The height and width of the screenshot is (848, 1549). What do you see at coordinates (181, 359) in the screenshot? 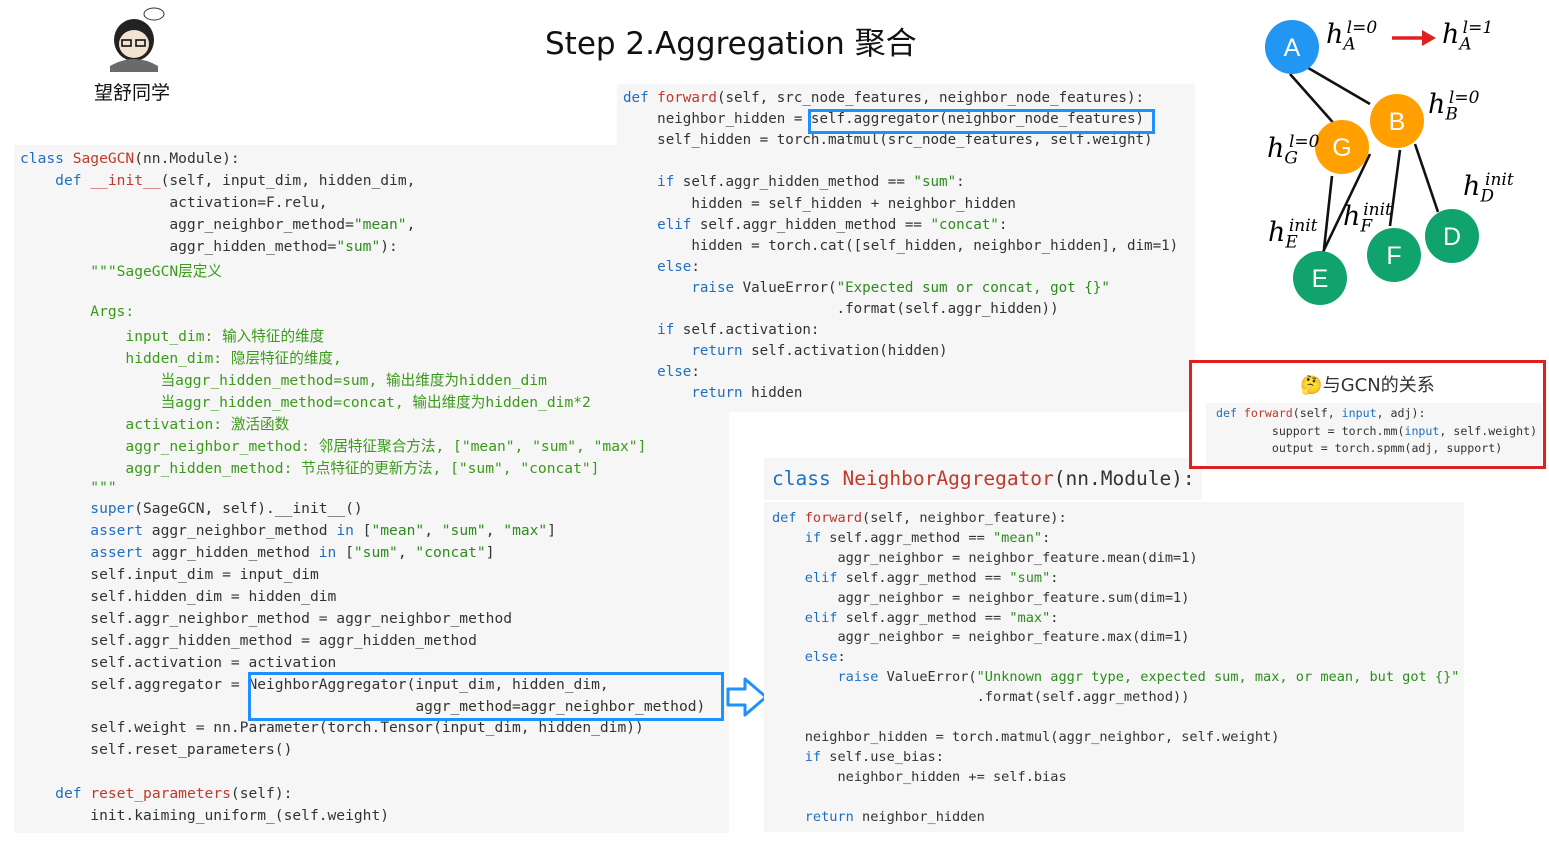
I see `code-token: hidden_dim: 隐层特征的维度,` at bounding box center [181, 359].